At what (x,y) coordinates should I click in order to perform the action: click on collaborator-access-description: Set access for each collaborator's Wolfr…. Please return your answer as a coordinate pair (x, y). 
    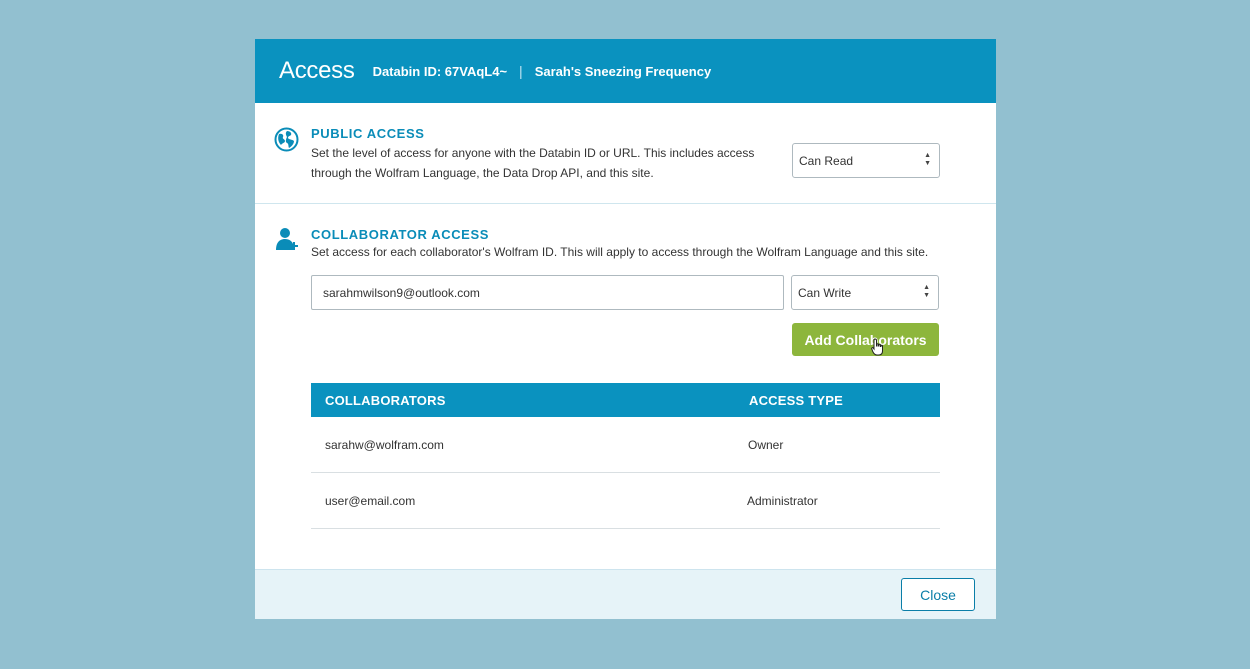
    Looking at the image, I should click on (620, 252).